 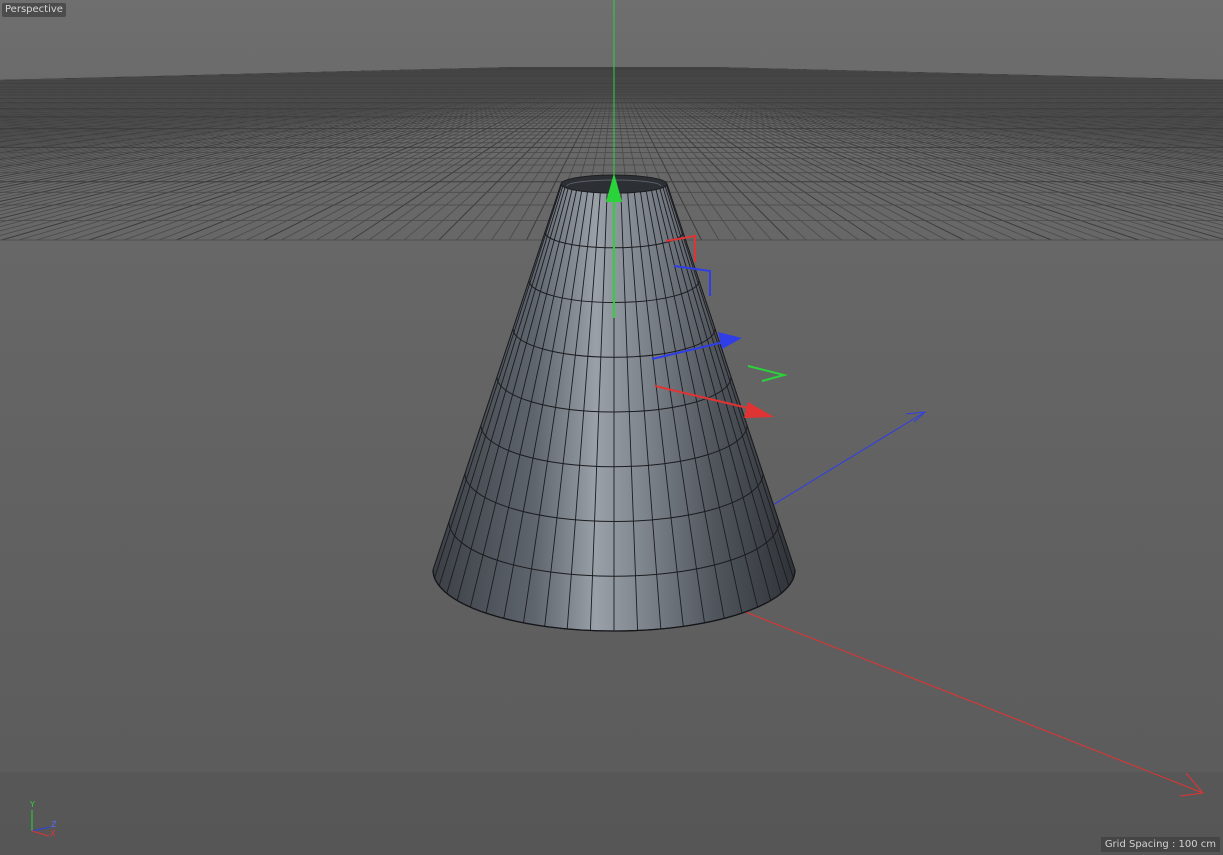 What do you see at coordinates (54, 824) in the screenshot?
I see `axis-label-z: Z` at bounding box center [54, 824].